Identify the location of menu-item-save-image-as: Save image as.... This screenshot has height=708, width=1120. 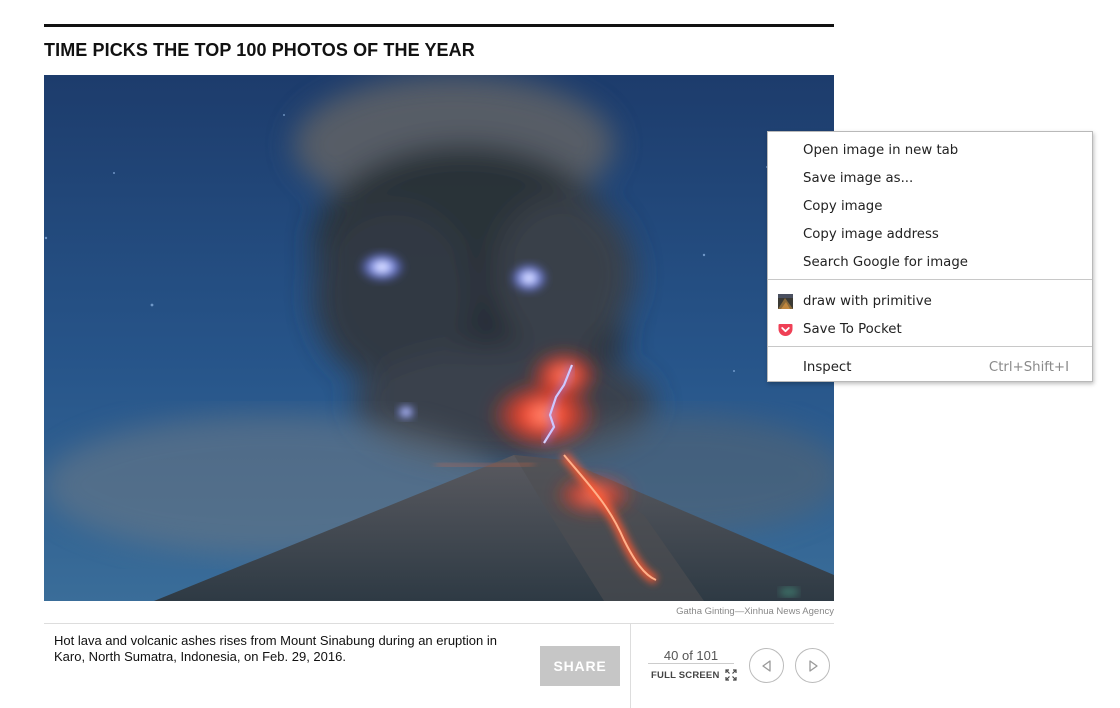
(930, 178).